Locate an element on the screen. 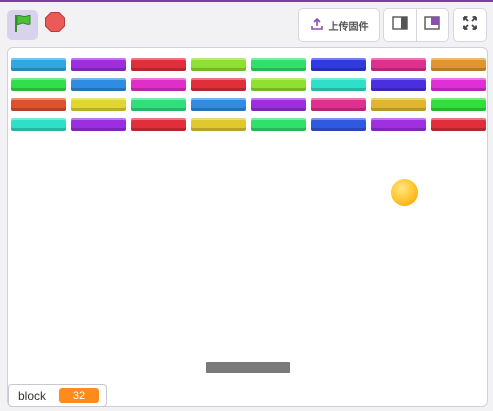  green-flag-button is located at coordinates (22, 25).